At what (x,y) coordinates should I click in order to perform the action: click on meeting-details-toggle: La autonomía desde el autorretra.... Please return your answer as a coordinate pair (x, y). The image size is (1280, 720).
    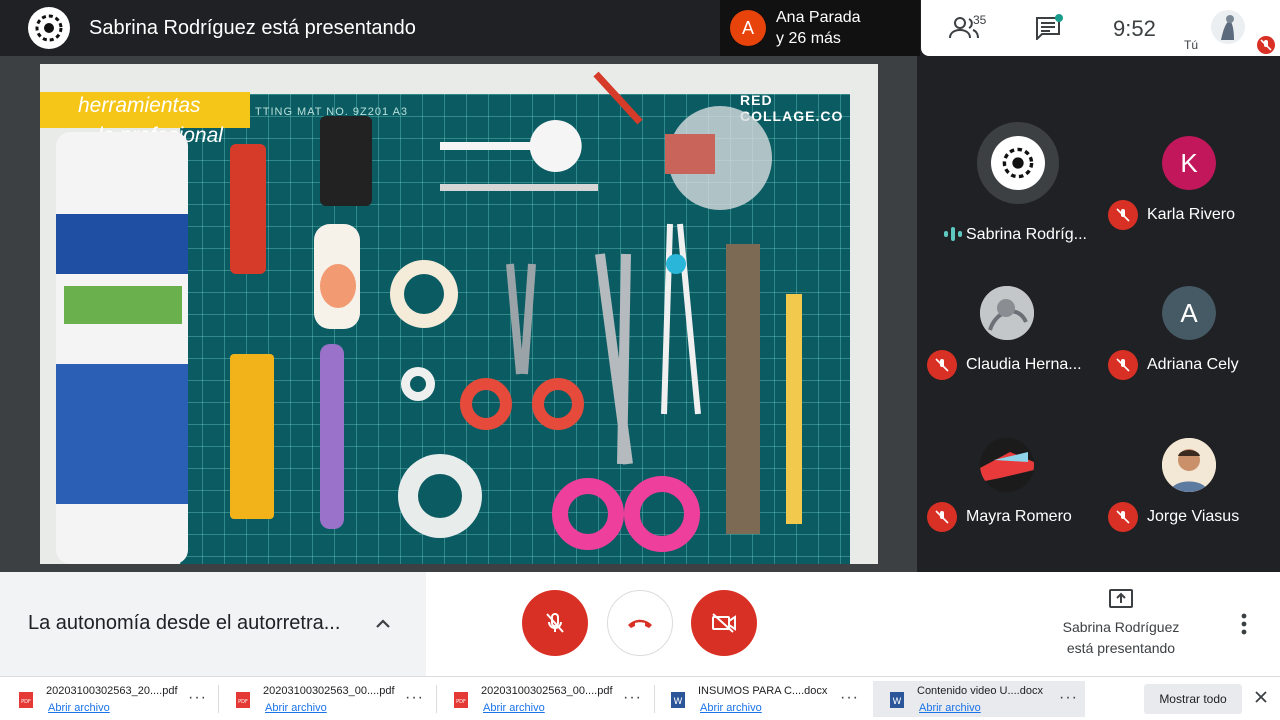
    Looking at the image, I should click on (213, 624).